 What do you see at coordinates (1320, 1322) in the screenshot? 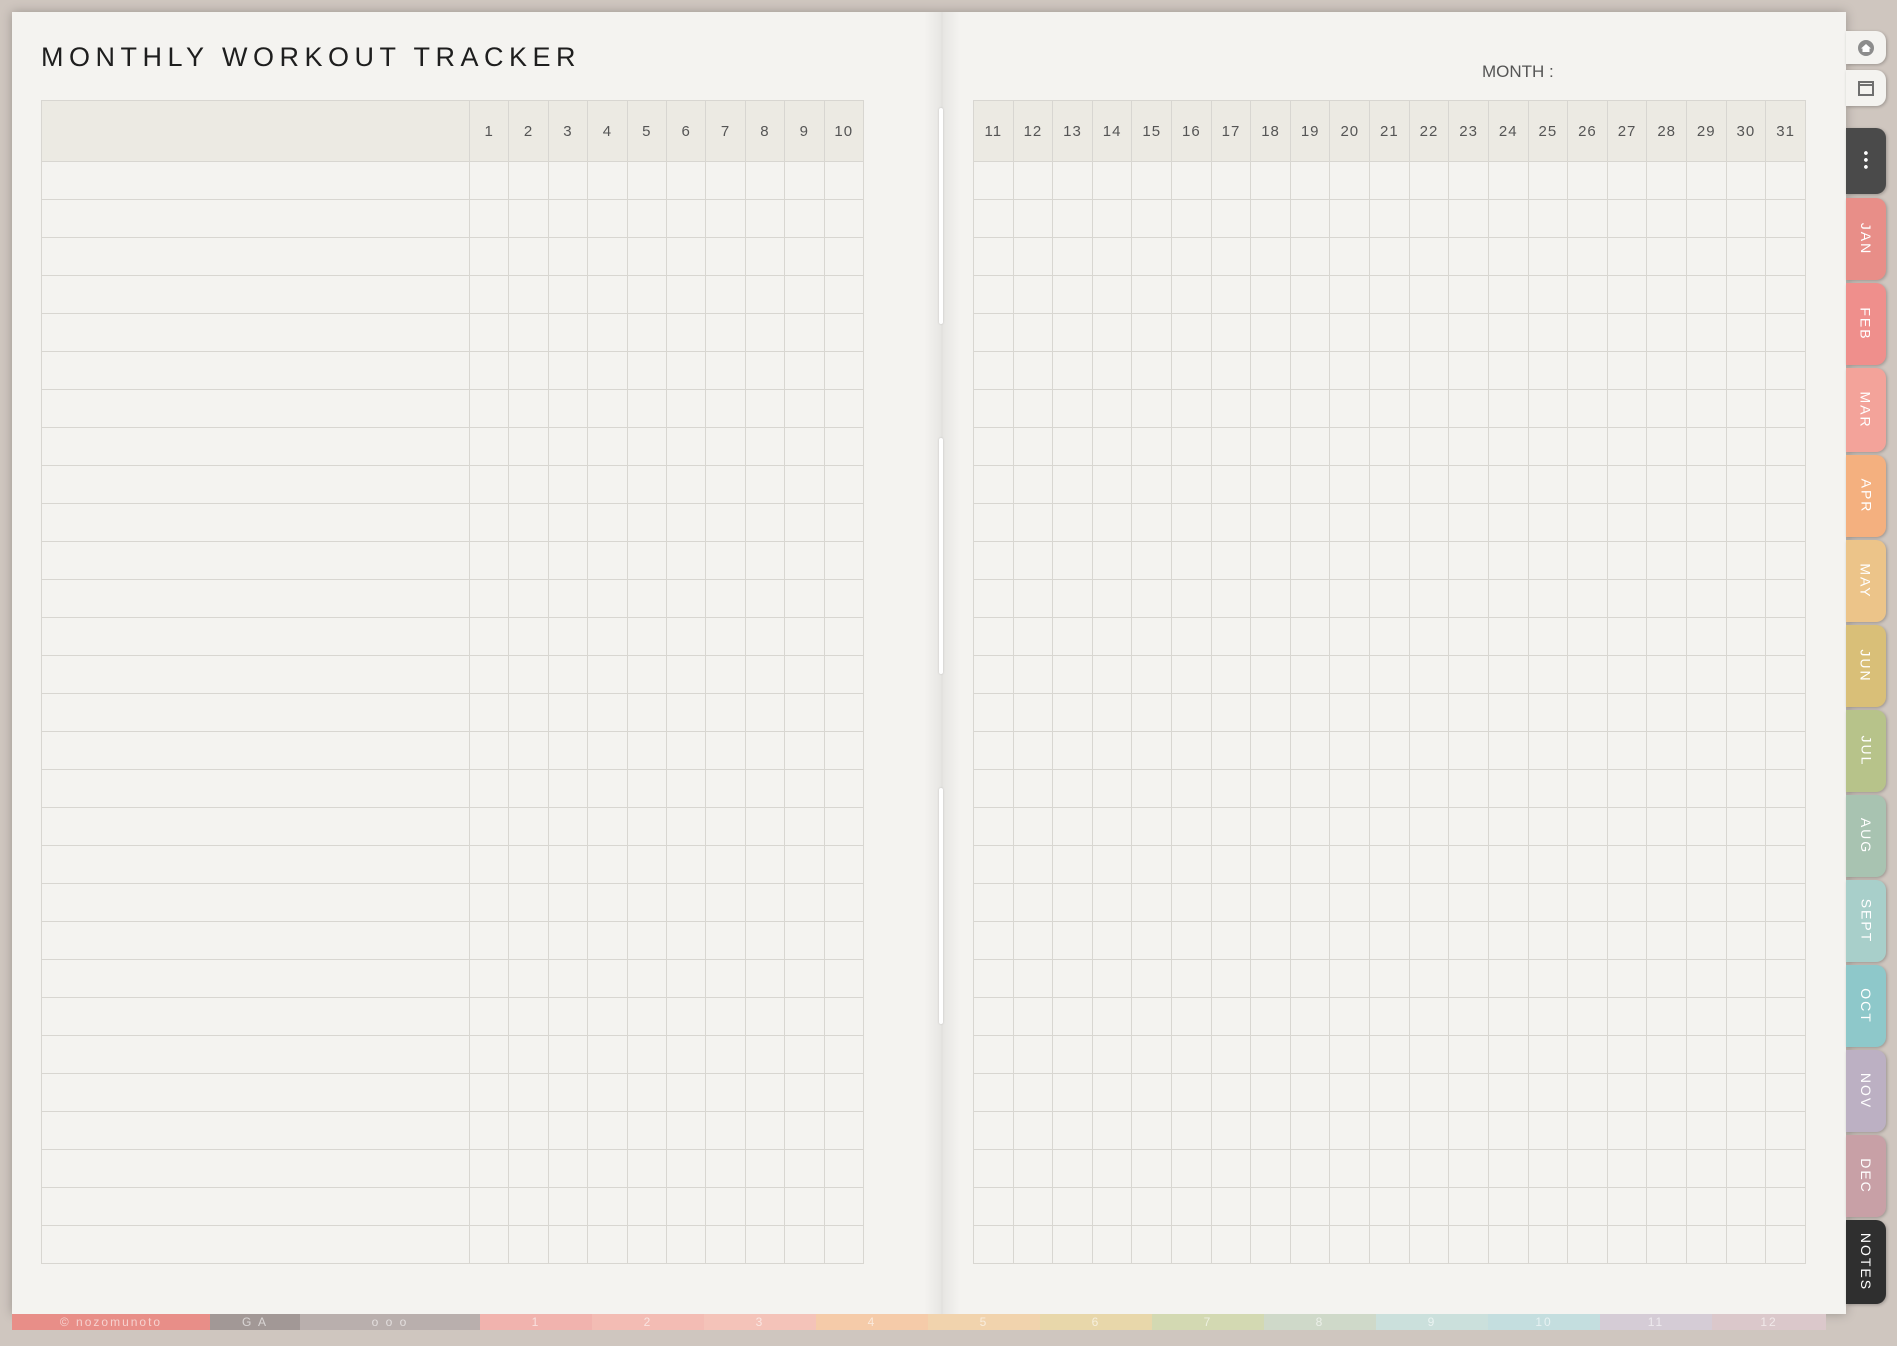
I see `bottom-tab: 8` at bounding box center [1320, 1322].